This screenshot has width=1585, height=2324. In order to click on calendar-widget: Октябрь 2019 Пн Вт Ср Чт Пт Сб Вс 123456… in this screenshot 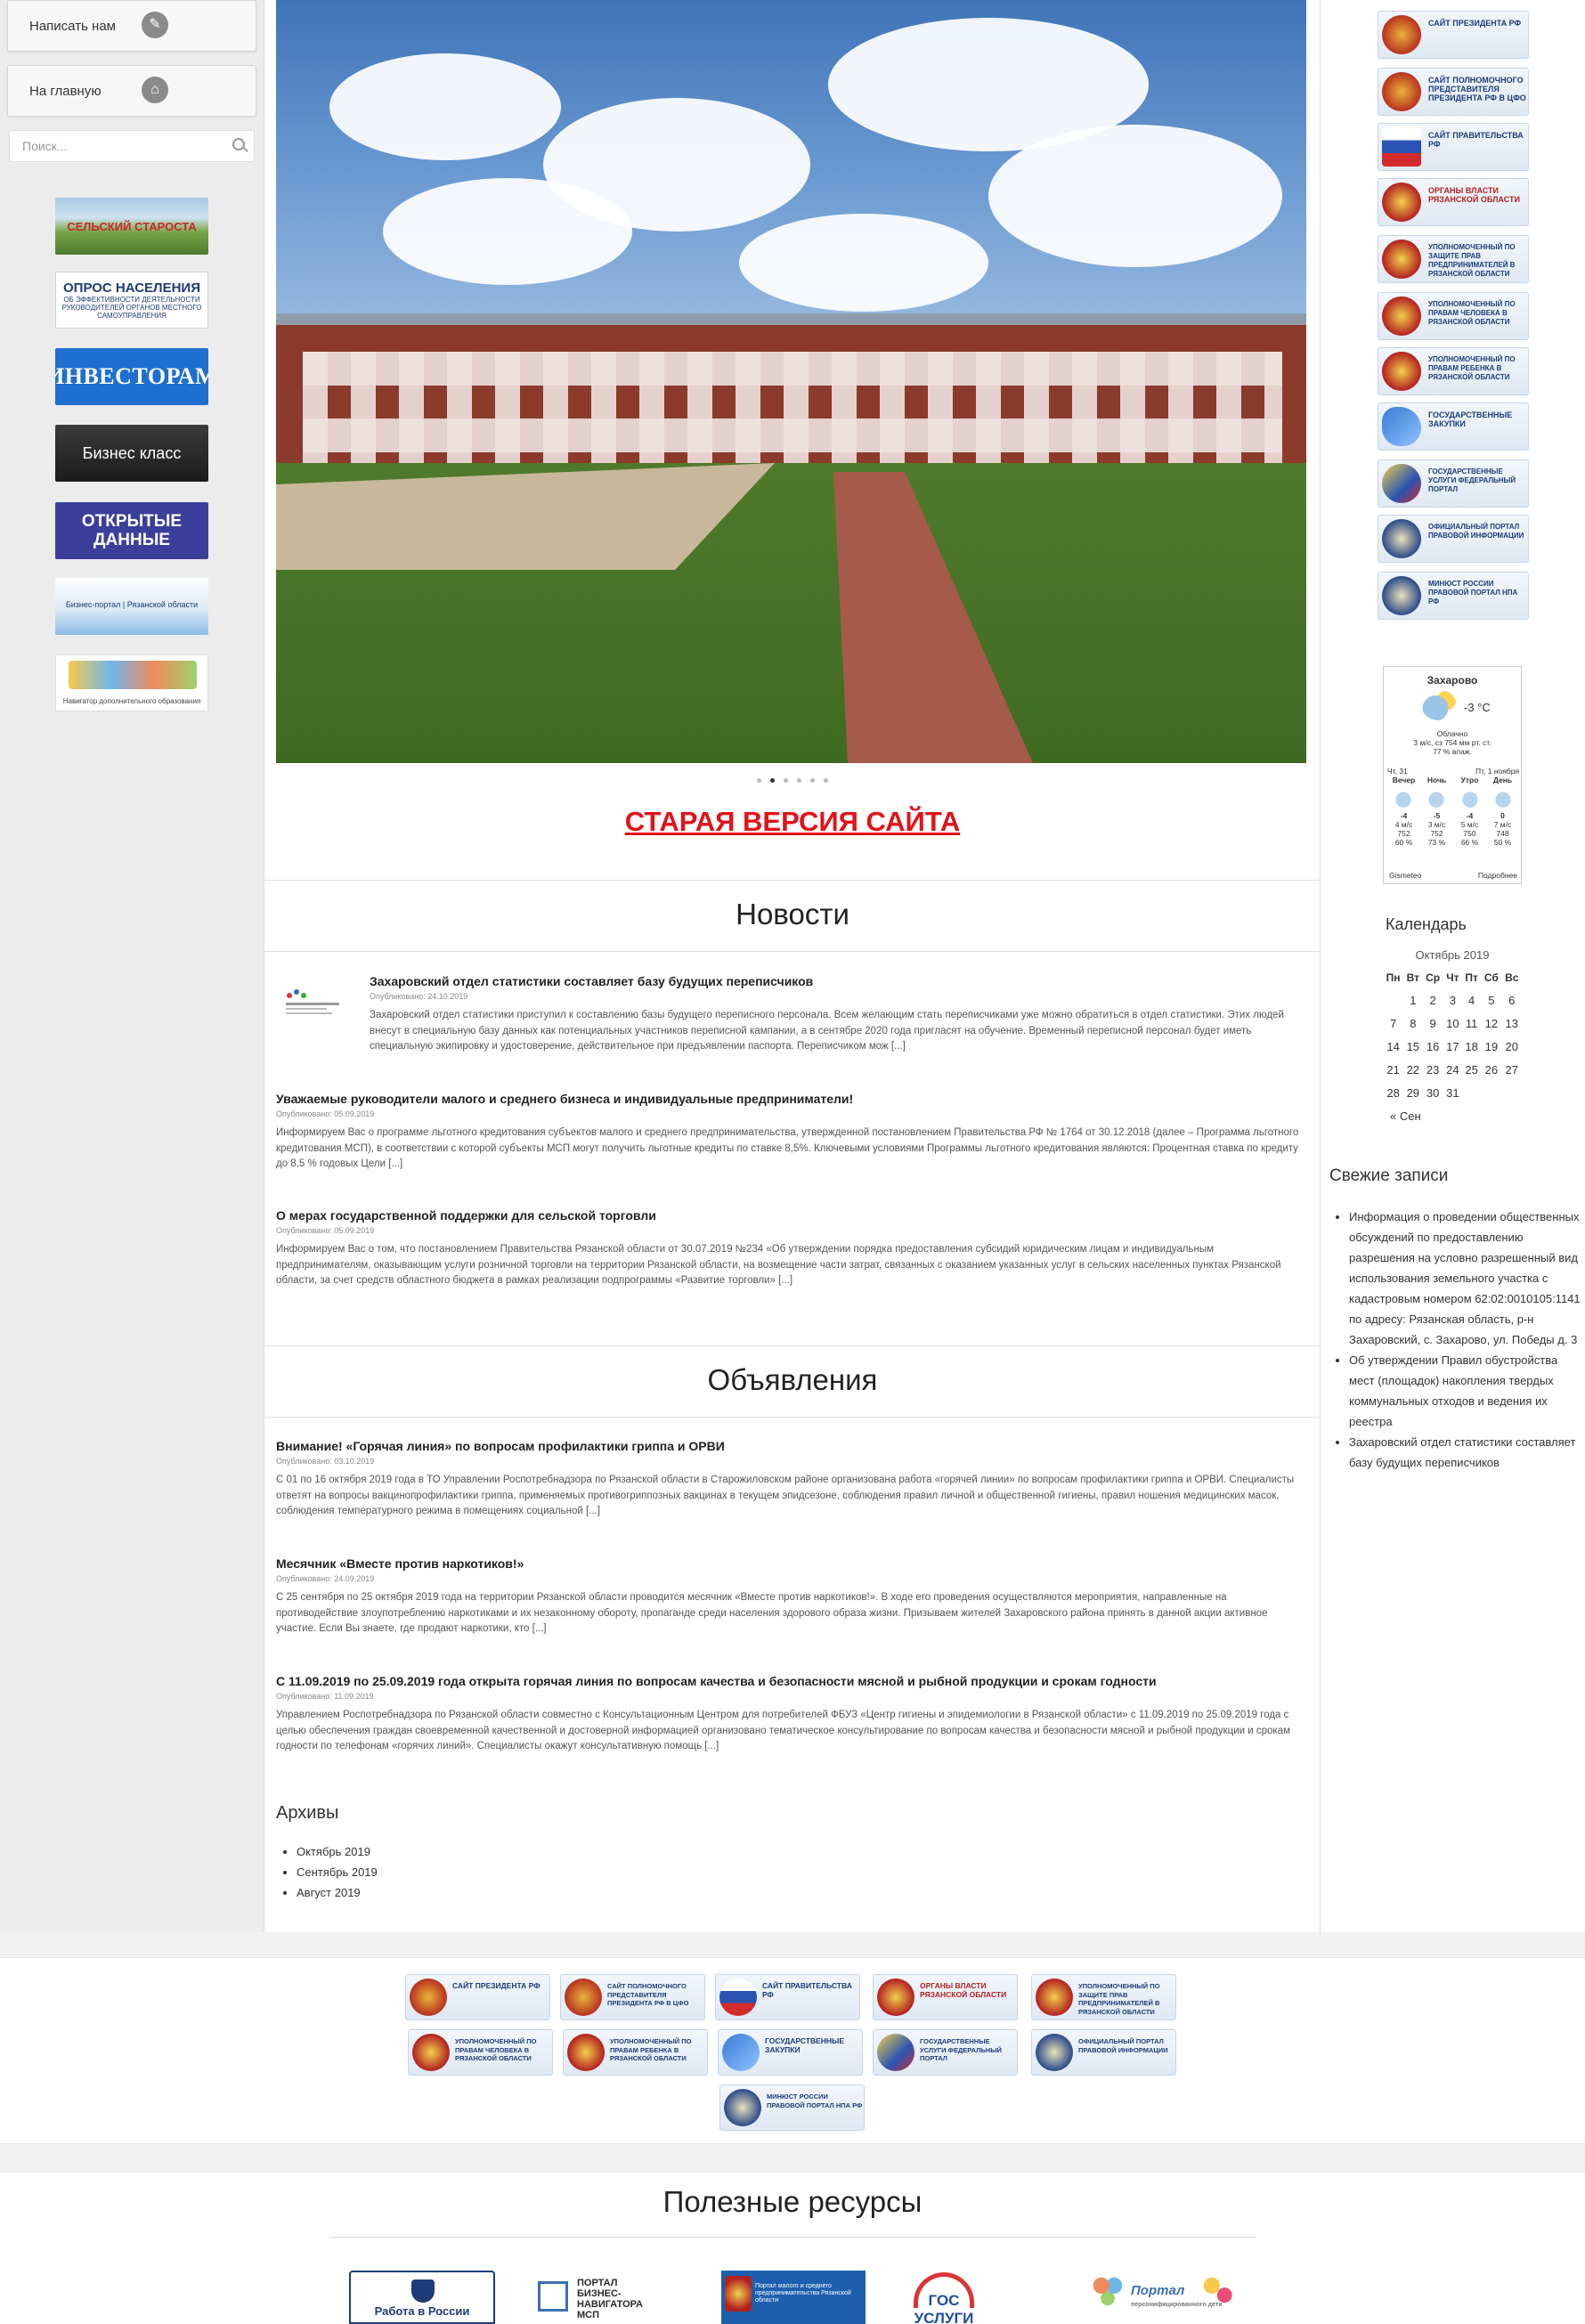, I will do `click(1452, 1038)`.